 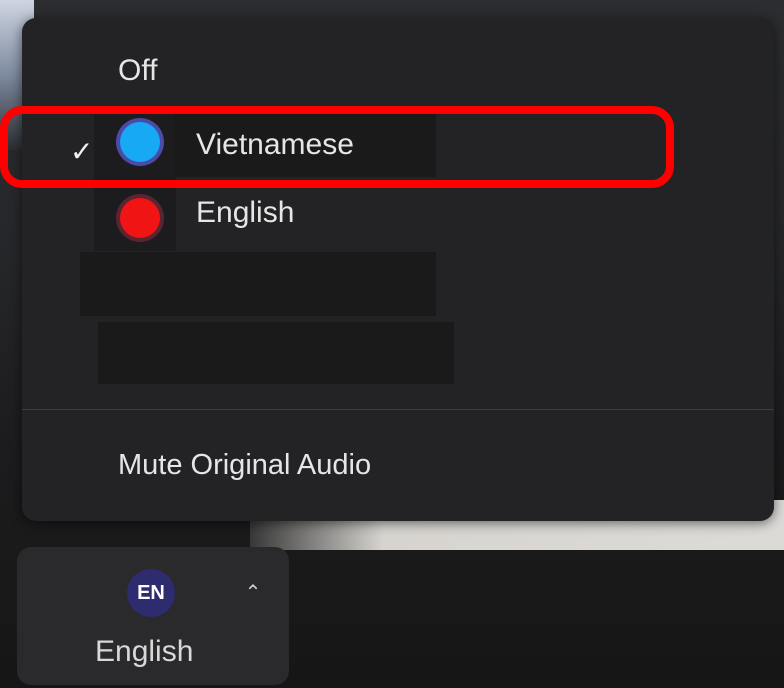 What do you see at coordinates (244, 465) in the screenshot?
I see `mute-original-audio-item: Mute Original Audio` at bounding box center [244, 465].